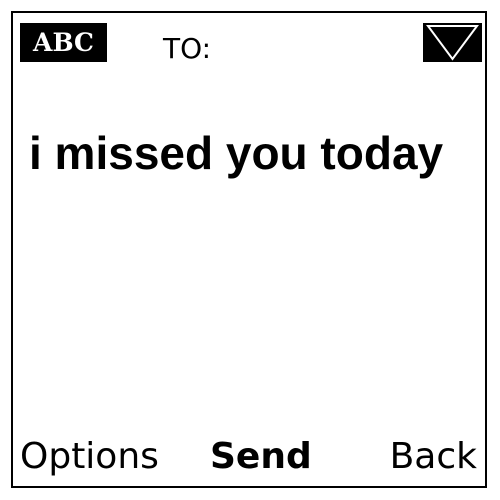  Describe the element at coordinates (261, 457) in the screenshot. I see `send-softkey: Send` at that location.